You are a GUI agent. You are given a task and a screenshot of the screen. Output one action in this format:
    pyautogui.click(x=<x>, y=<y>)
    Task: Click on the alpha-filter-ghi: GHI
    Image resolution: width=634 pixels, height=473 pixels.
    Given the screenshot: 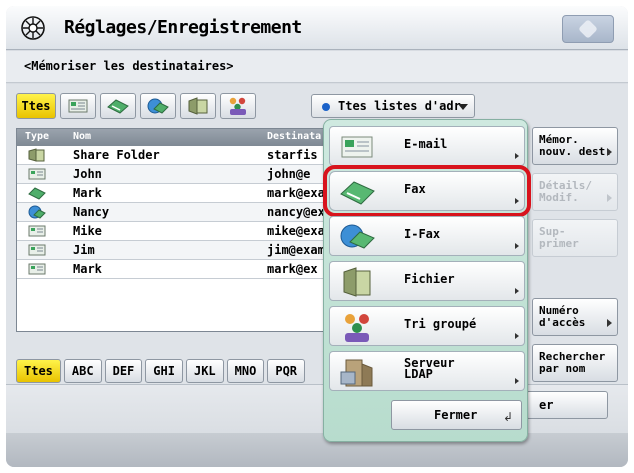 What is the action you would take?
    pyautogui.click(x=164, y=371)
    